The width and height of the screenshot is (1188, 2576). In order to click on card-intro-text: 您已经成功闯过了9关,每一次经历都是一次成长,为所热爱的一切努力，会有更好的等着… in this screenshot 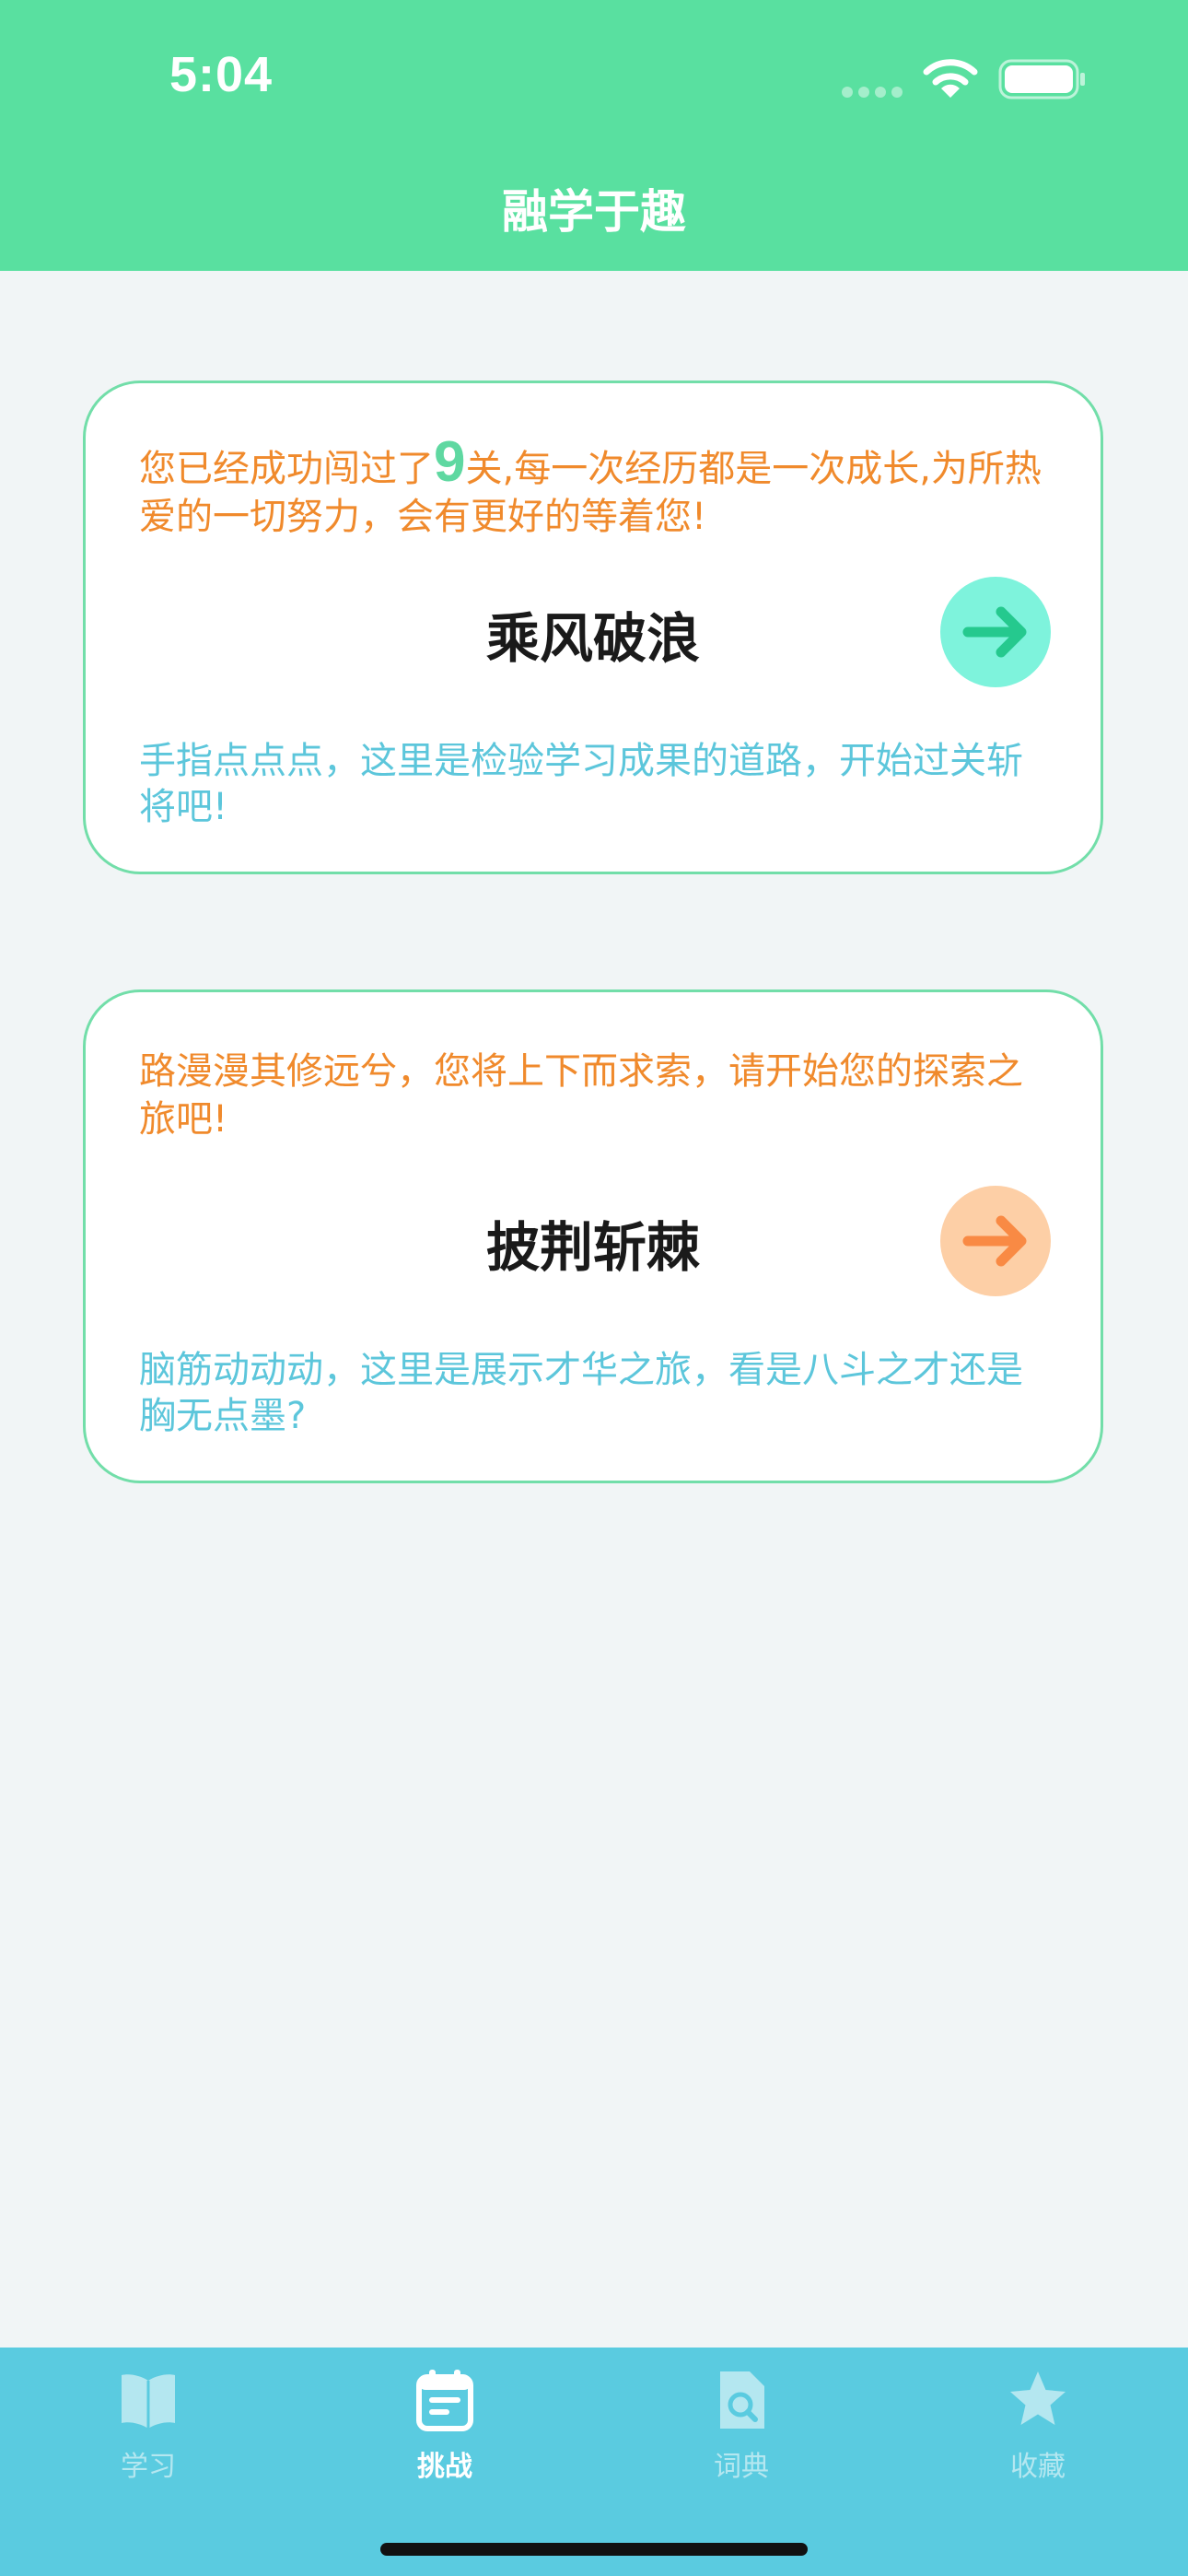, I will do `click(593, 487)`.